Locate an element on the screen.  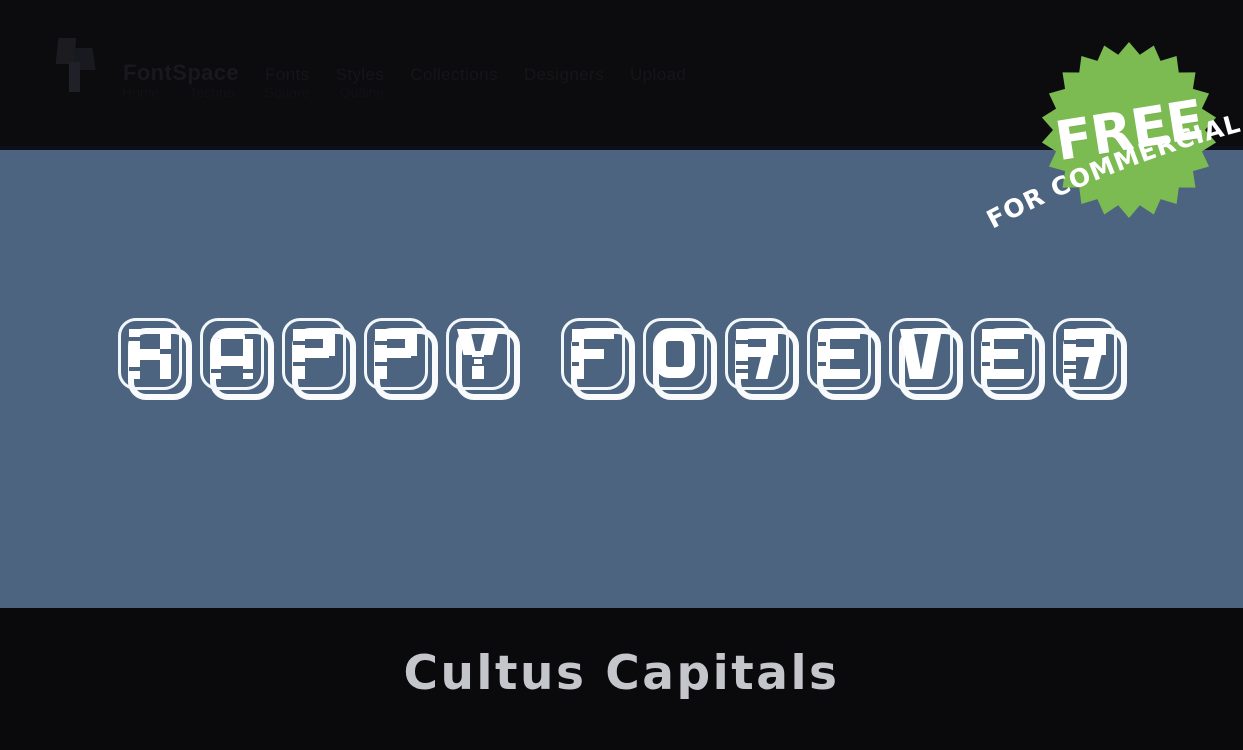
sample-text-row is located at coordinates (626, 360).